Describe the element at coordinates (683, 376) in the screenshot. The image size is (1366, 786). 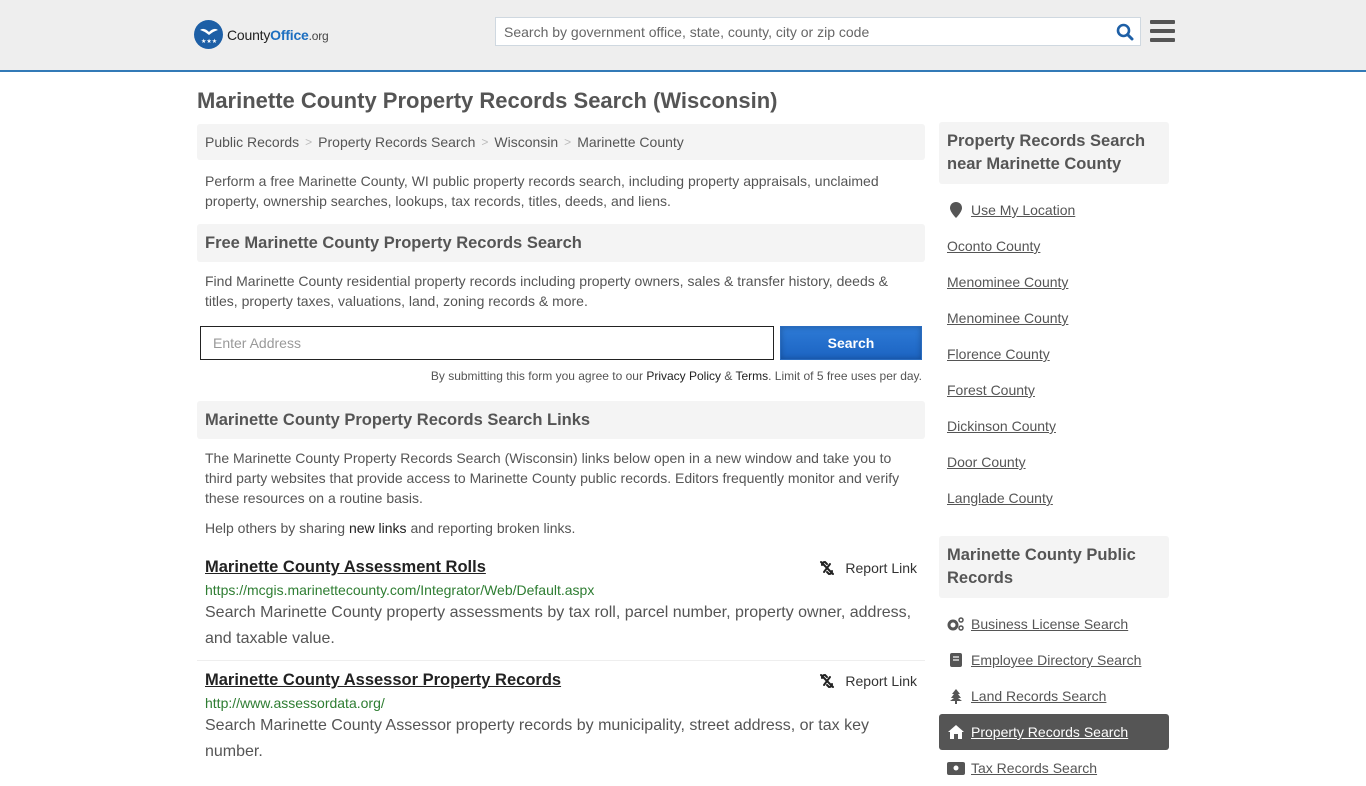
I see `privacy-policy-link: Privacy Policy` at that location.